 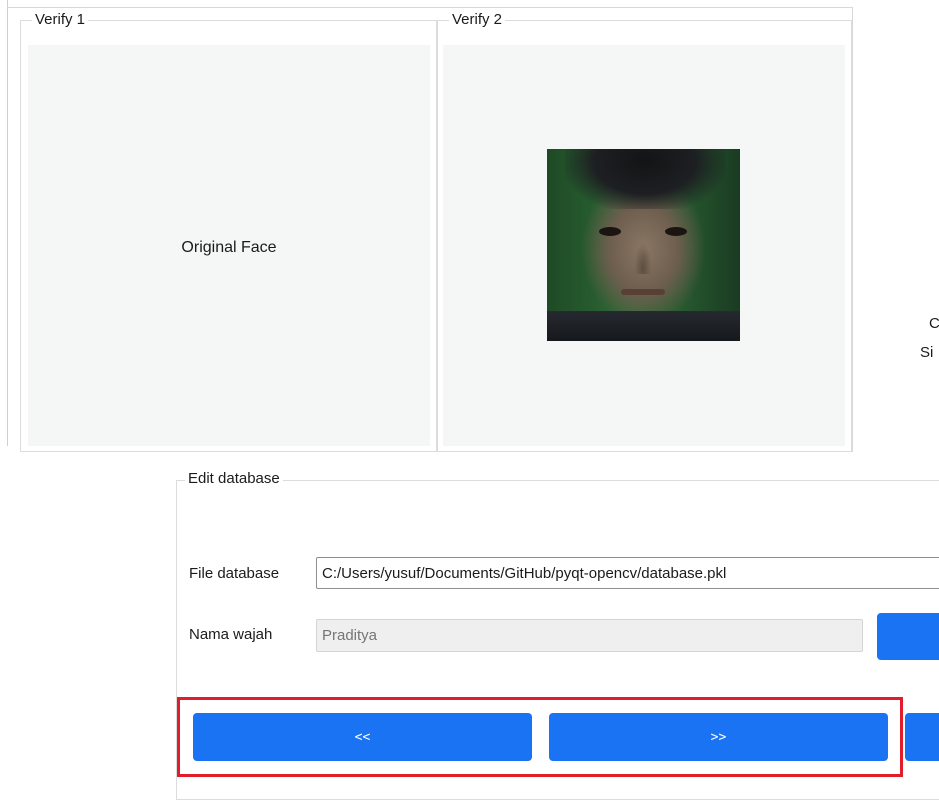 I want to click on edit-database-title: Edit database, so click(x=234, y=479).